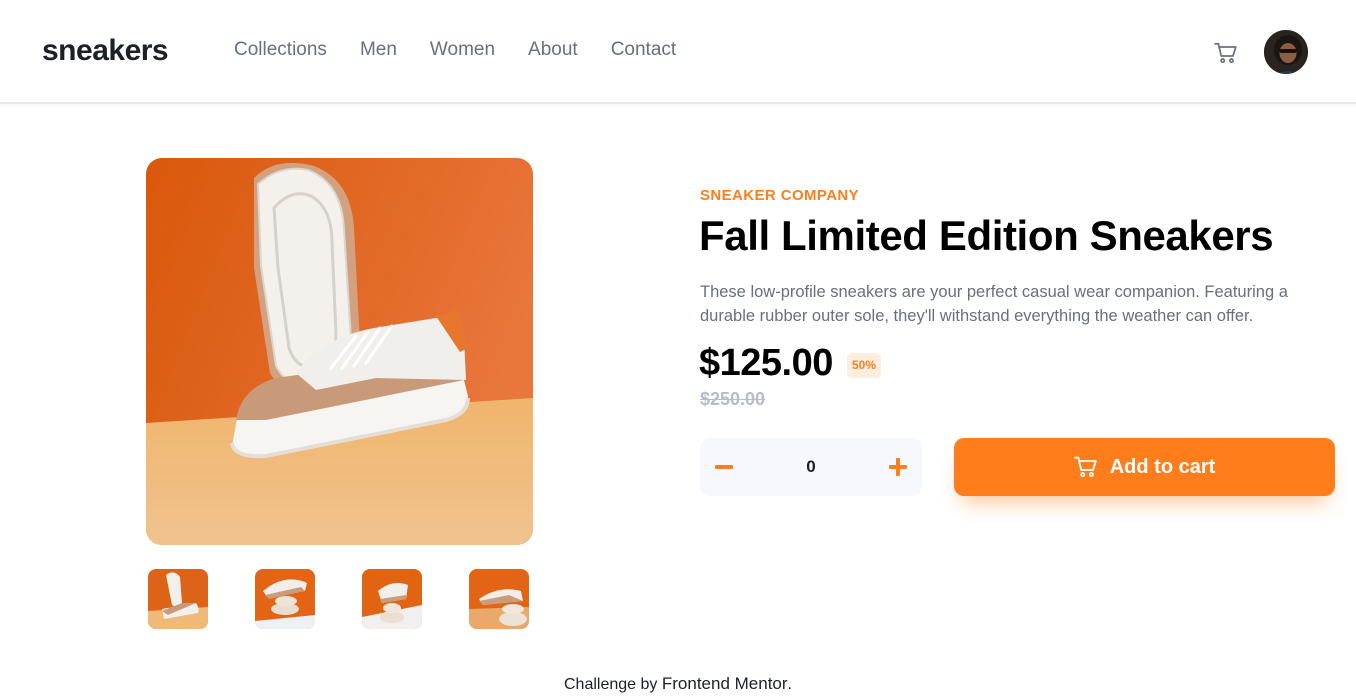 The height and width of the screenshot is (696, 1356). I want to click on increase-quantity-button, so click(898, 467).